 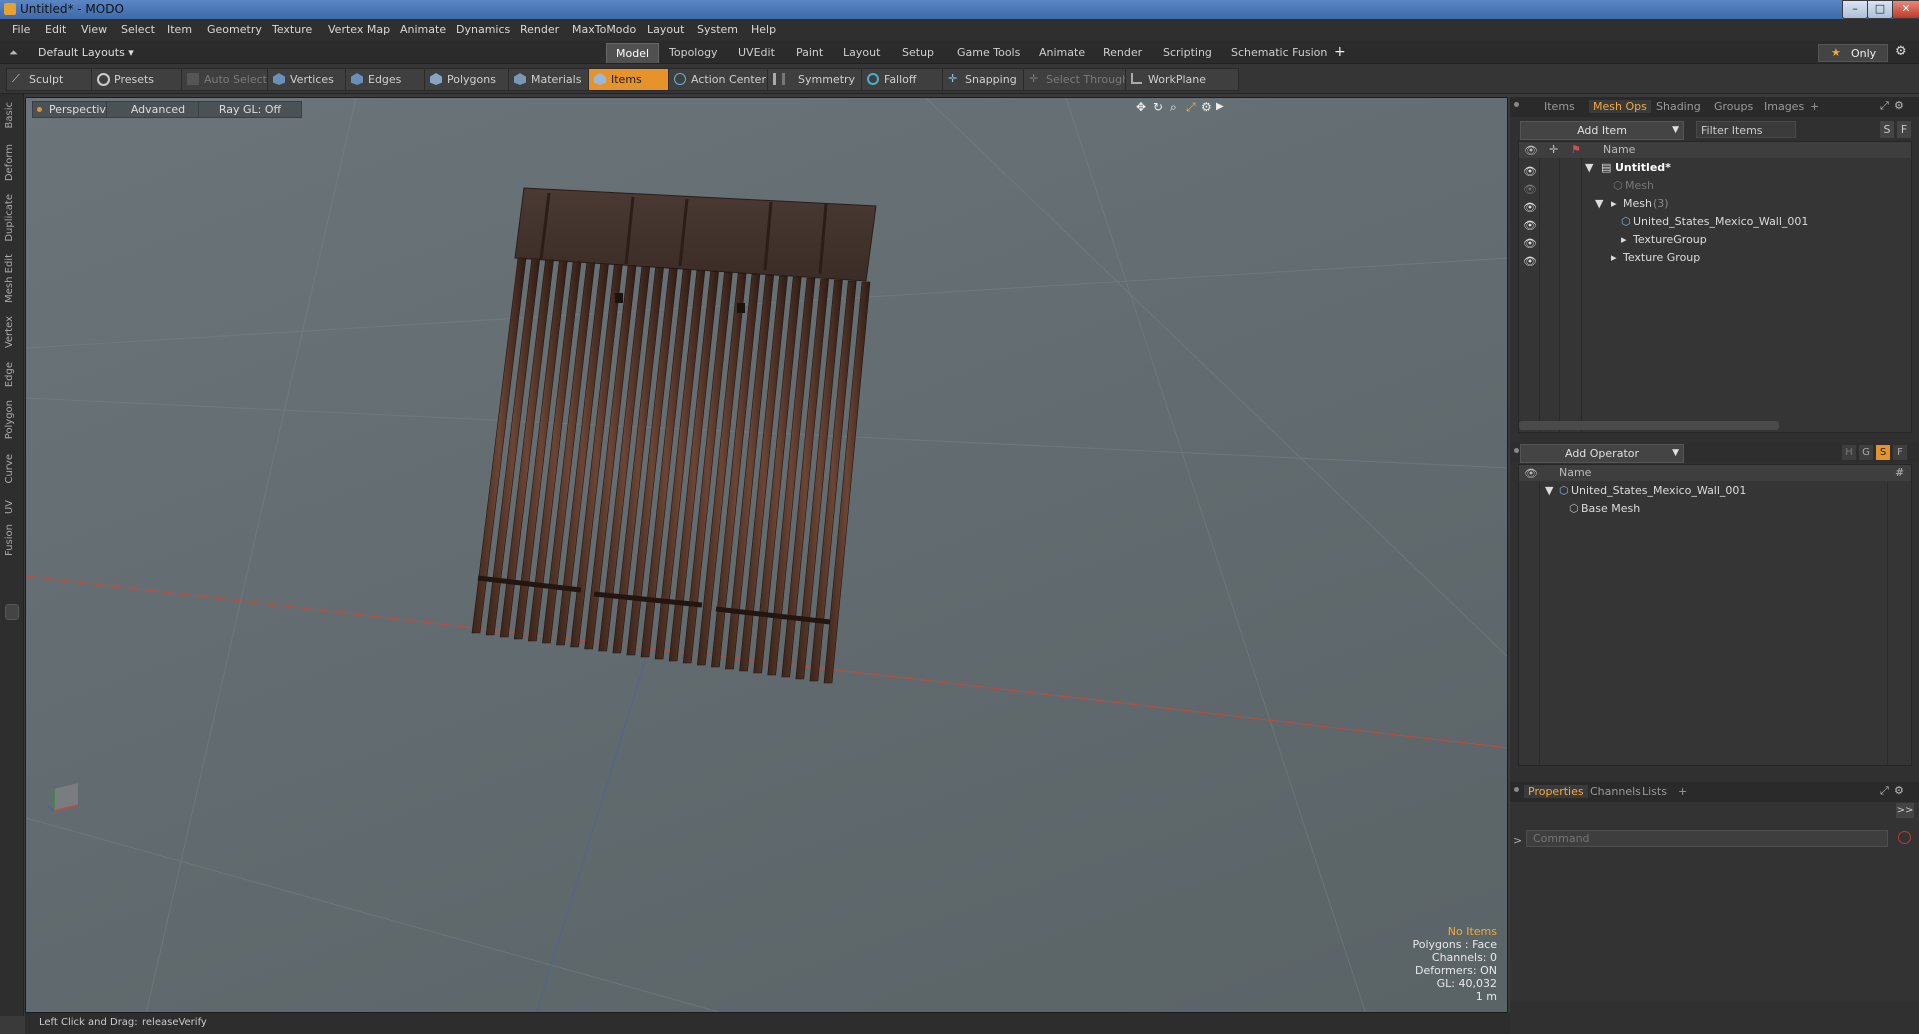 I want to click on tab-animate: Animate, so click(x=1062, y=52).